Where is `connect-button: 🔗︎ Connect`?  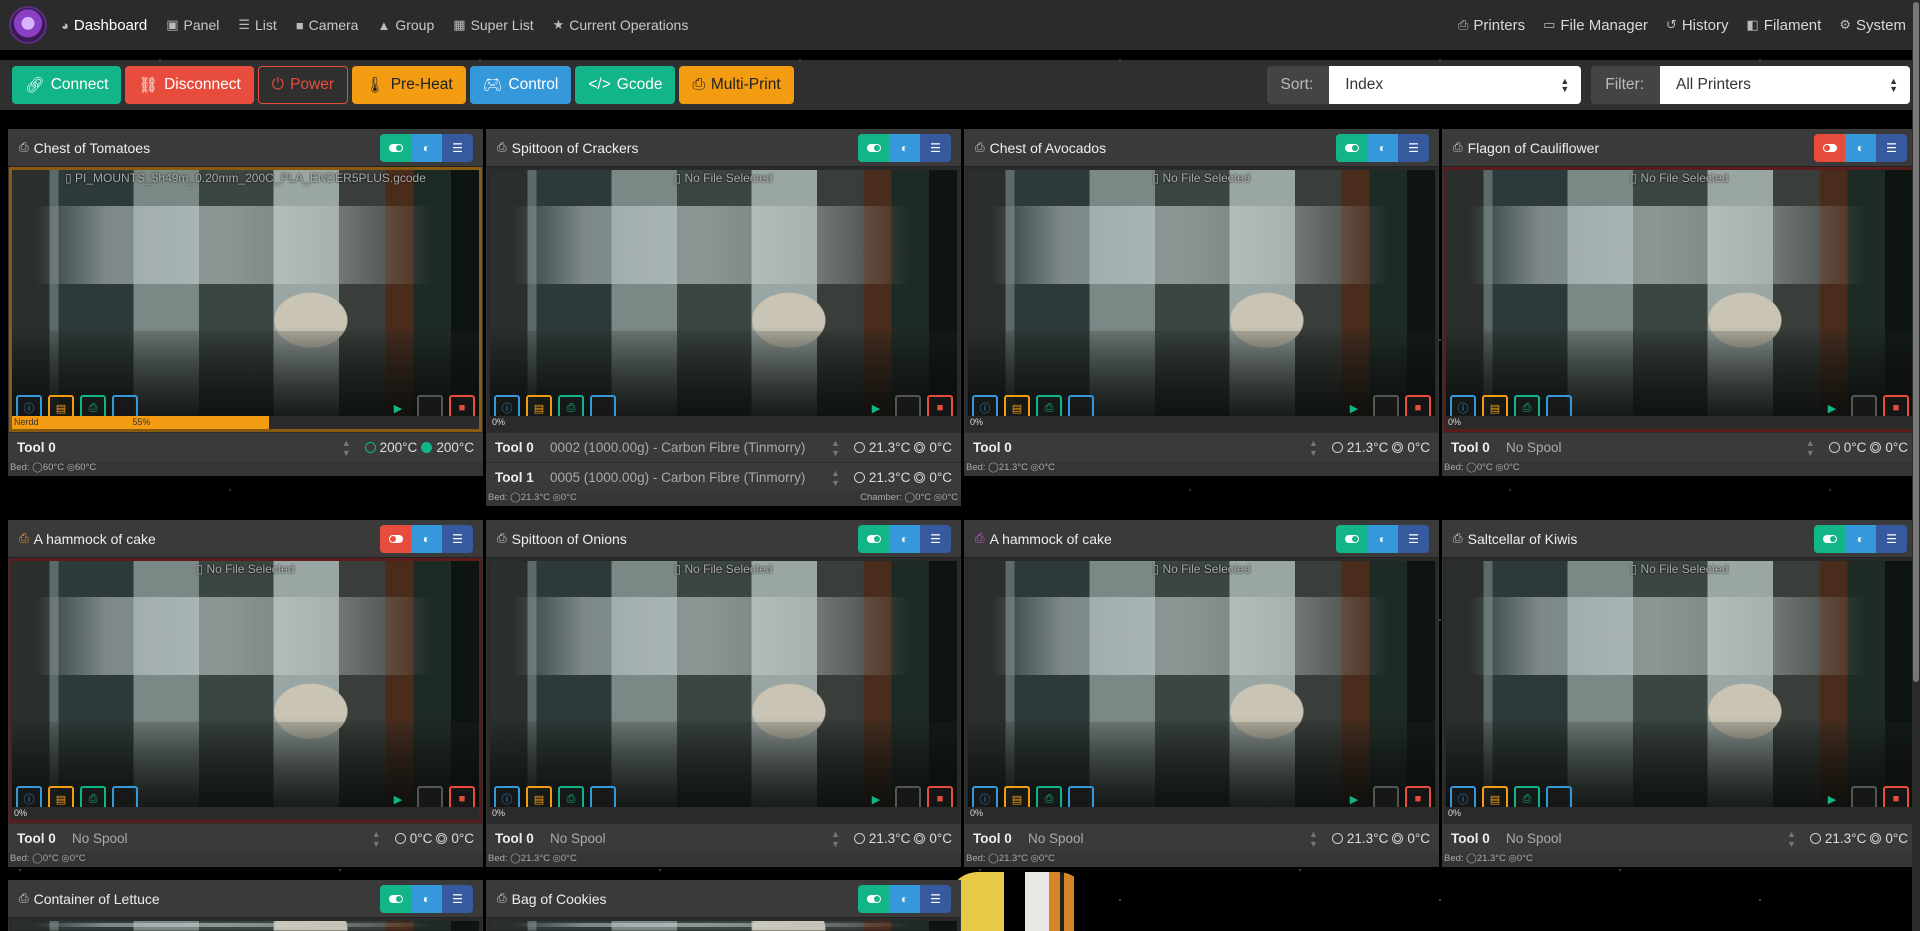
connect-button: 🔗︎ Connect is located at coordinates (67, 85).